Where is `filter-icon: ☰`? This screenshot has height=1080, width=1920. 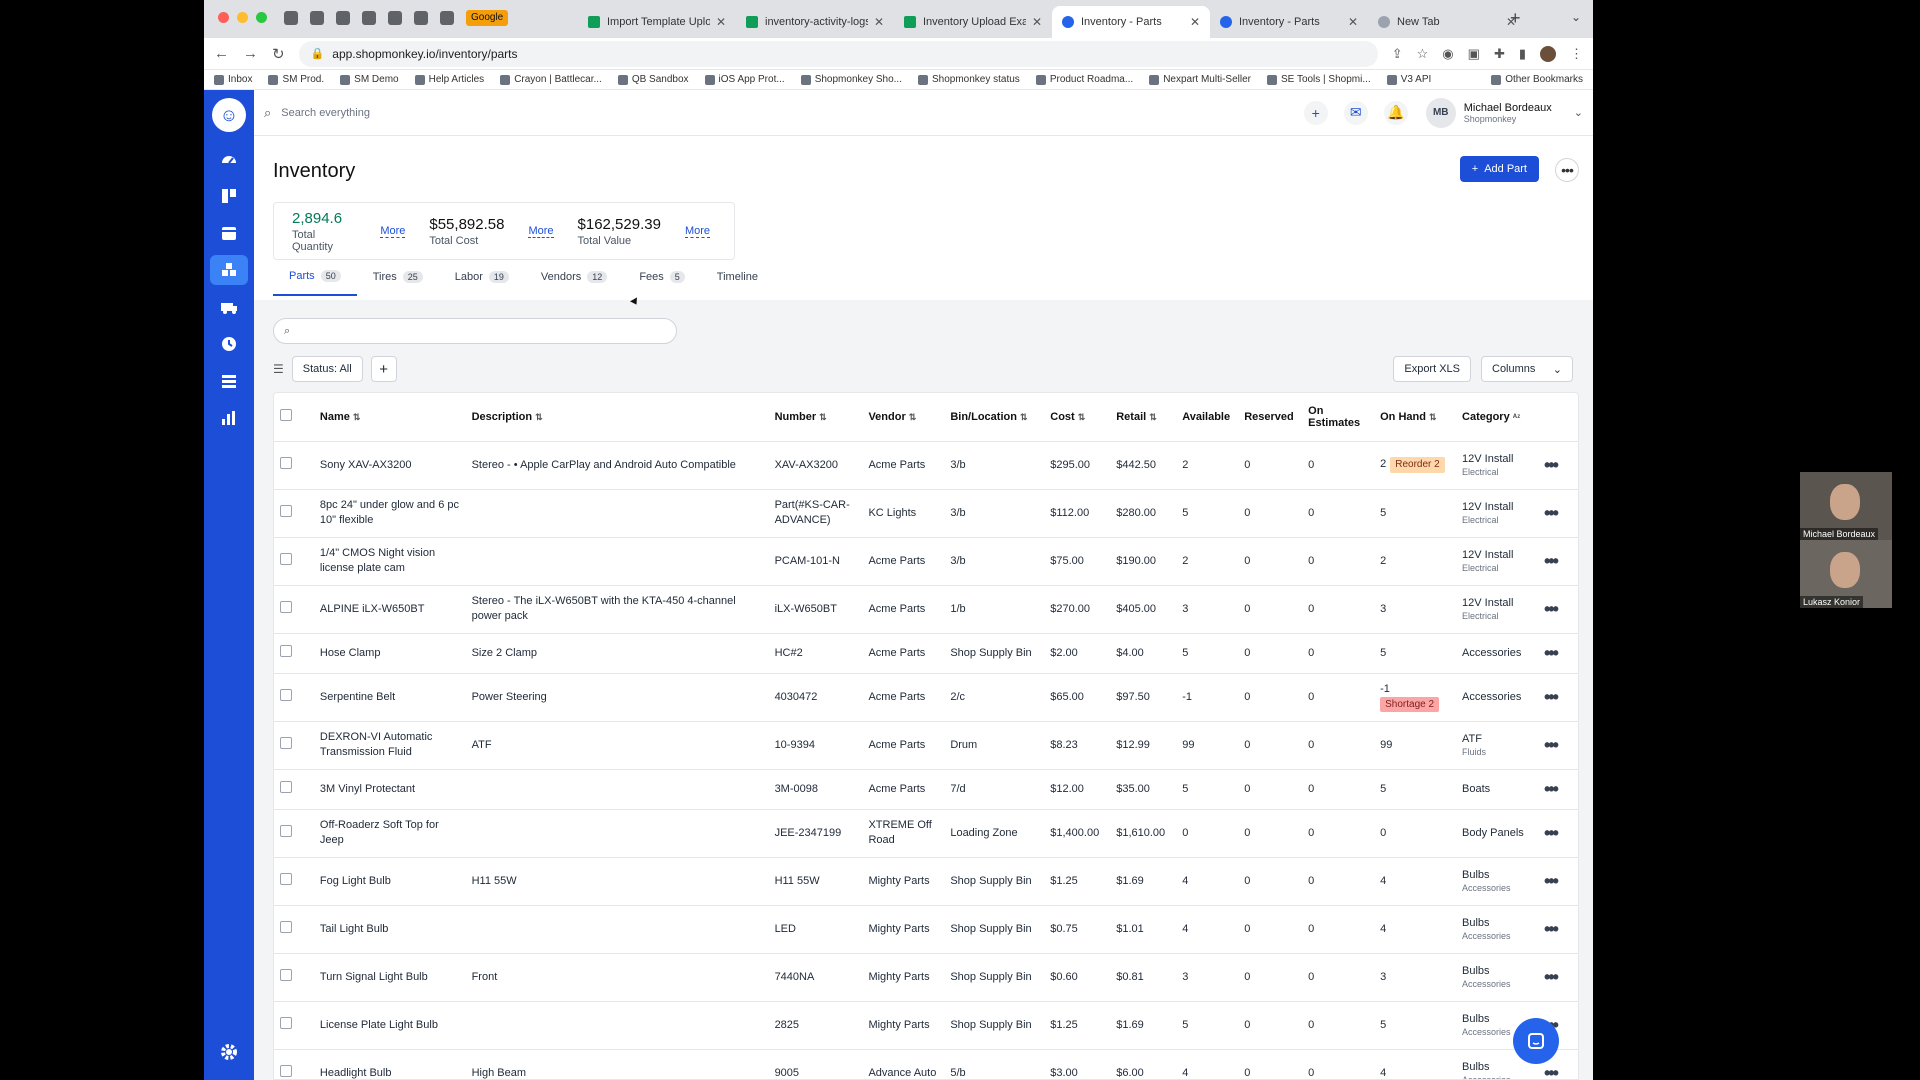
filter-icon: ☰ is located at coordinates (278, 369).